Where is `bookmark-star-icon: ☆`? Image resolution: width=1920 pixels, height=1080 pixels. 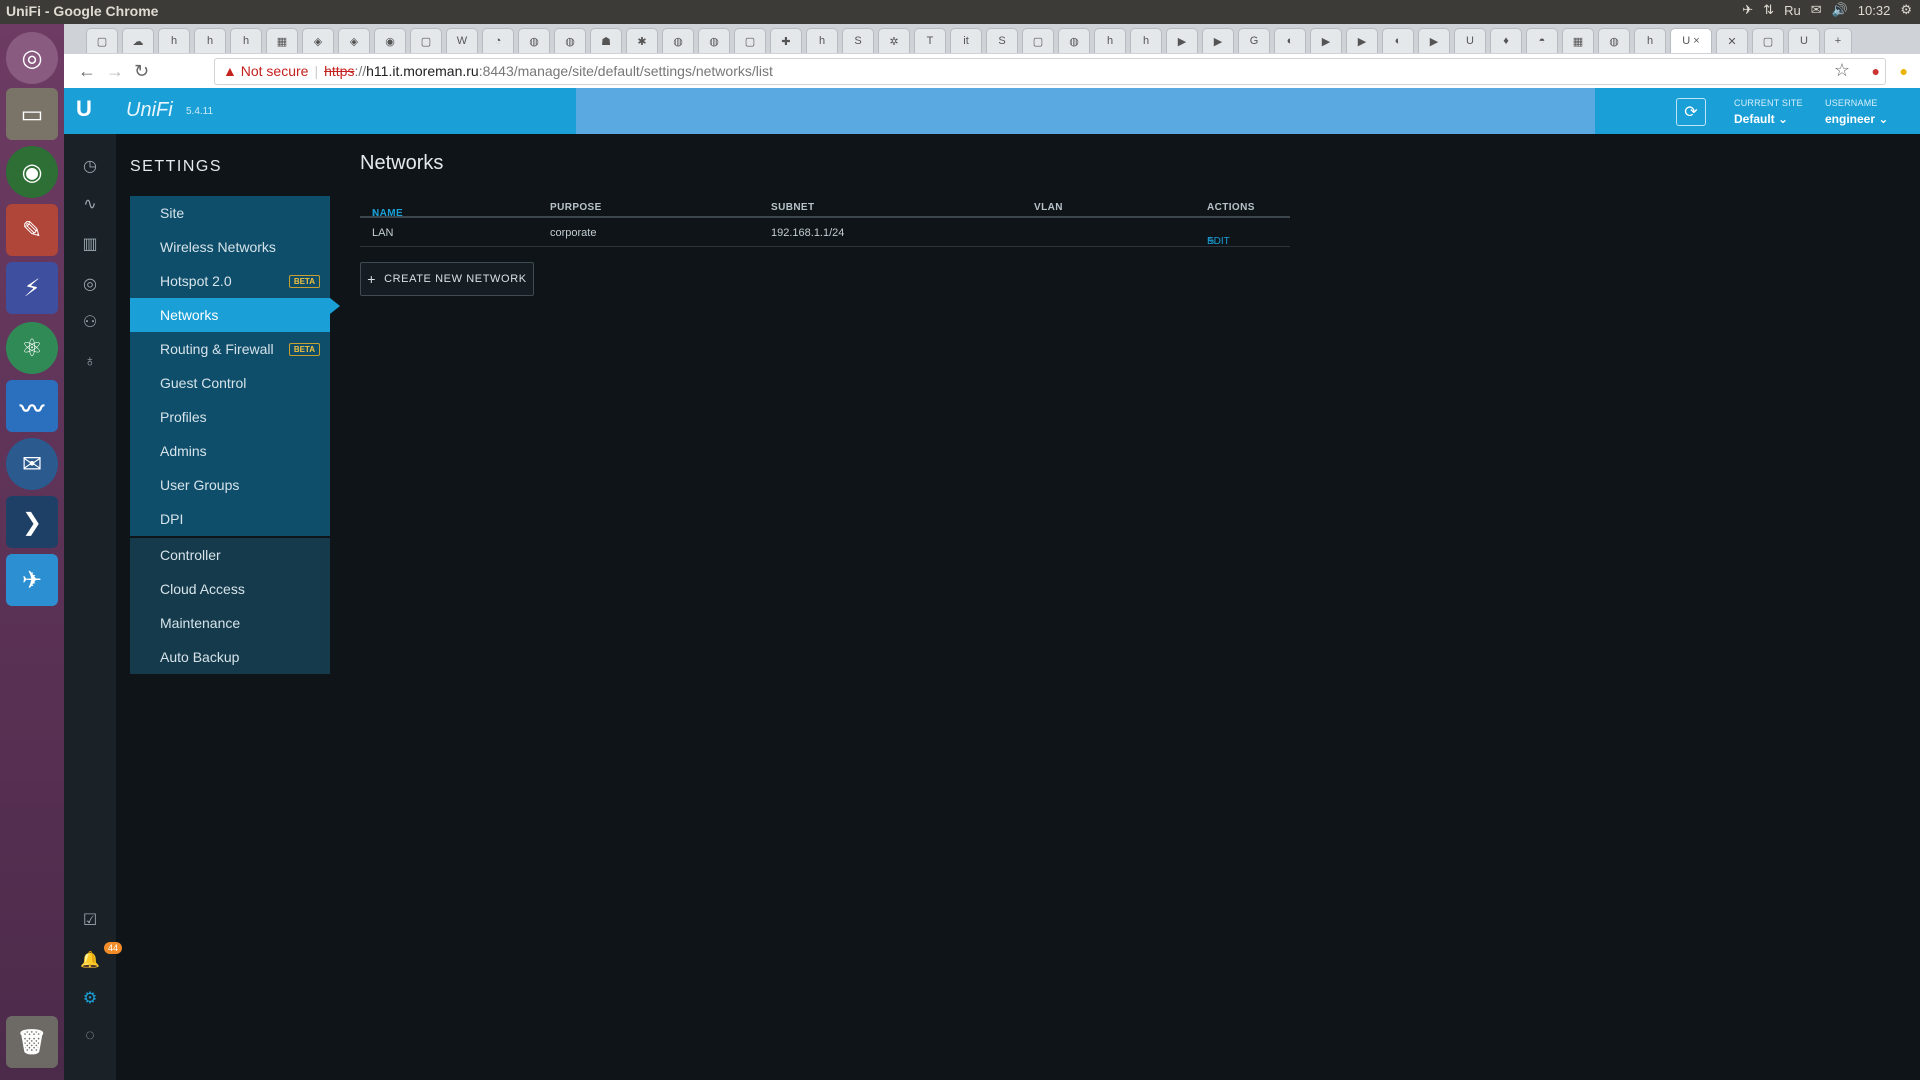 bookmark-star-icon: ☆ is located at coordinates (1842, 70).